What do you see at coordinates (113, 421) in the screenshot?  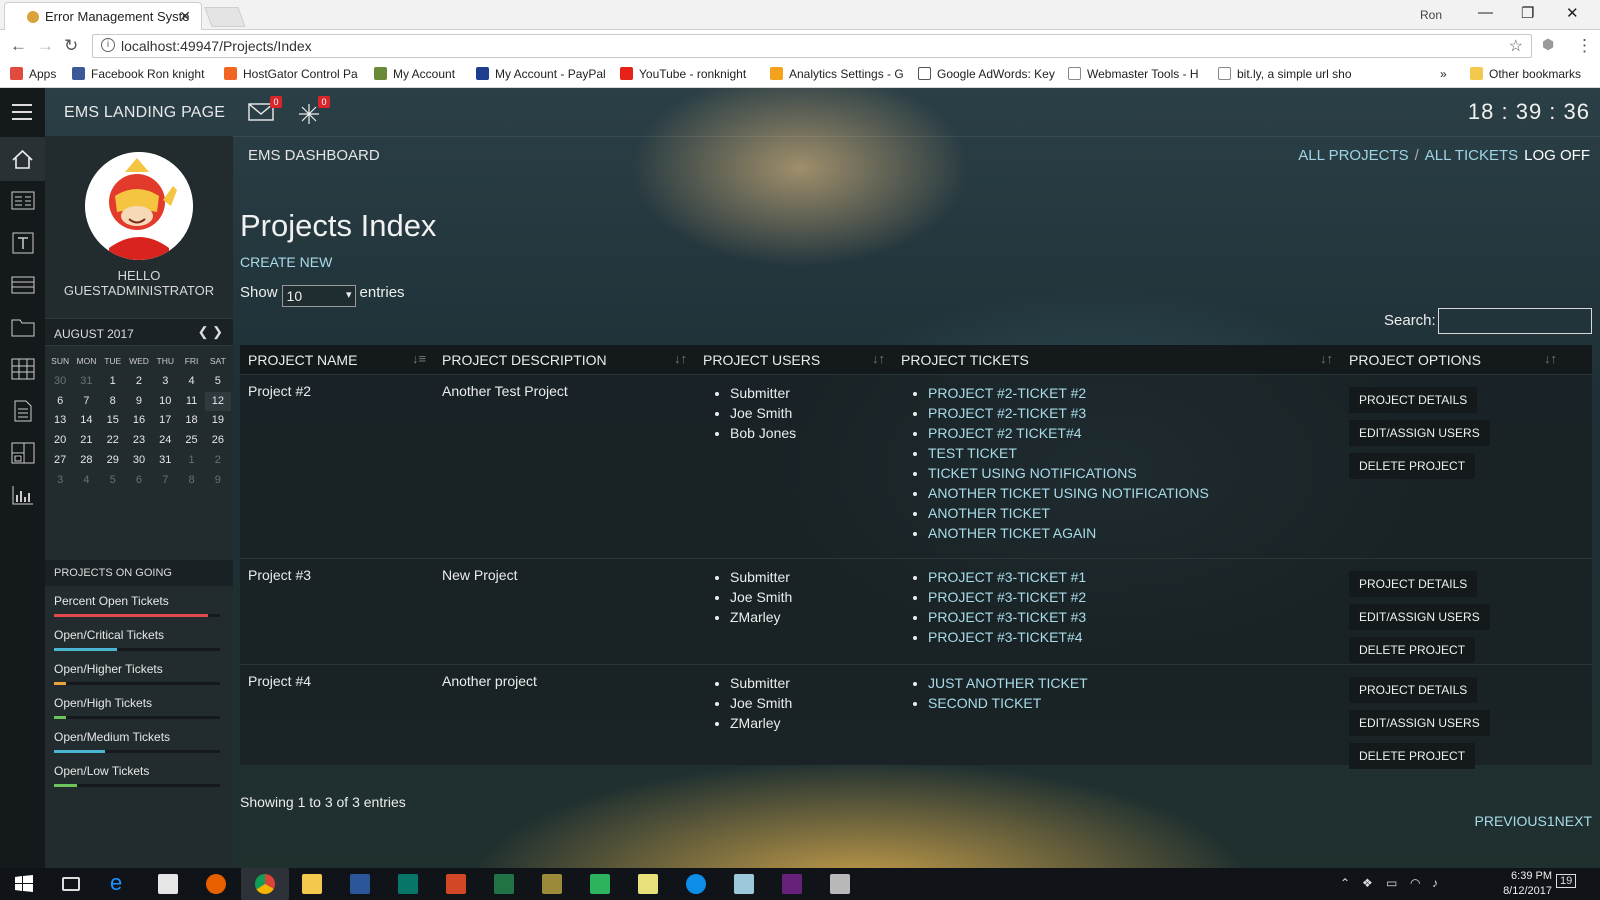 I see `calendar-day: 15` at bounding box center [113, 421].